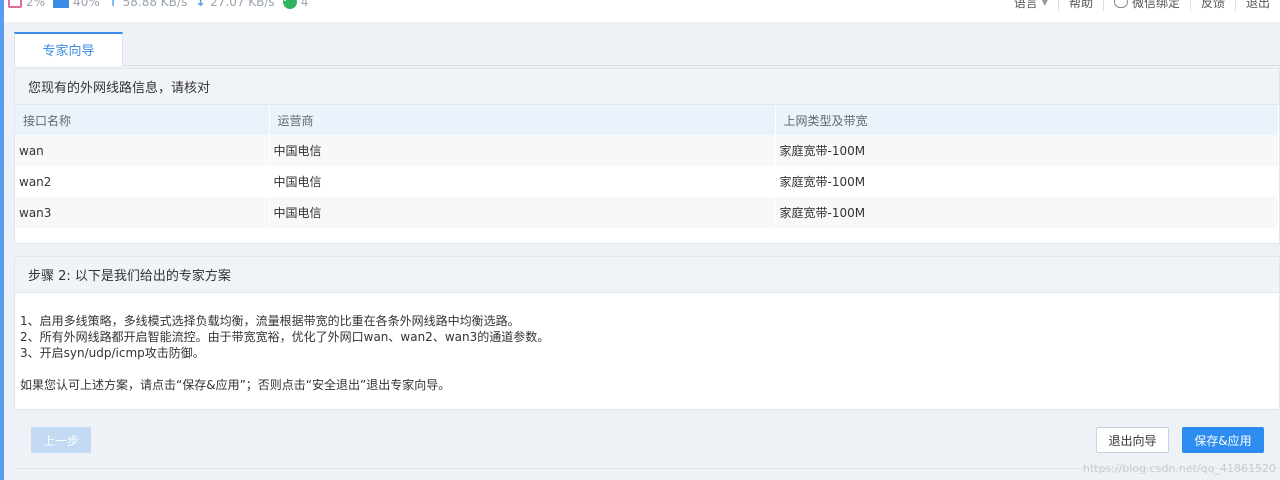  What do you see at coordinates (235, 385) in the screenshot?
I see `plan-note: 如果您认可上述方案，请点击“保存&应用”；否则点击“安全退出”退出专家向导。` at bounding box center [235, 385].